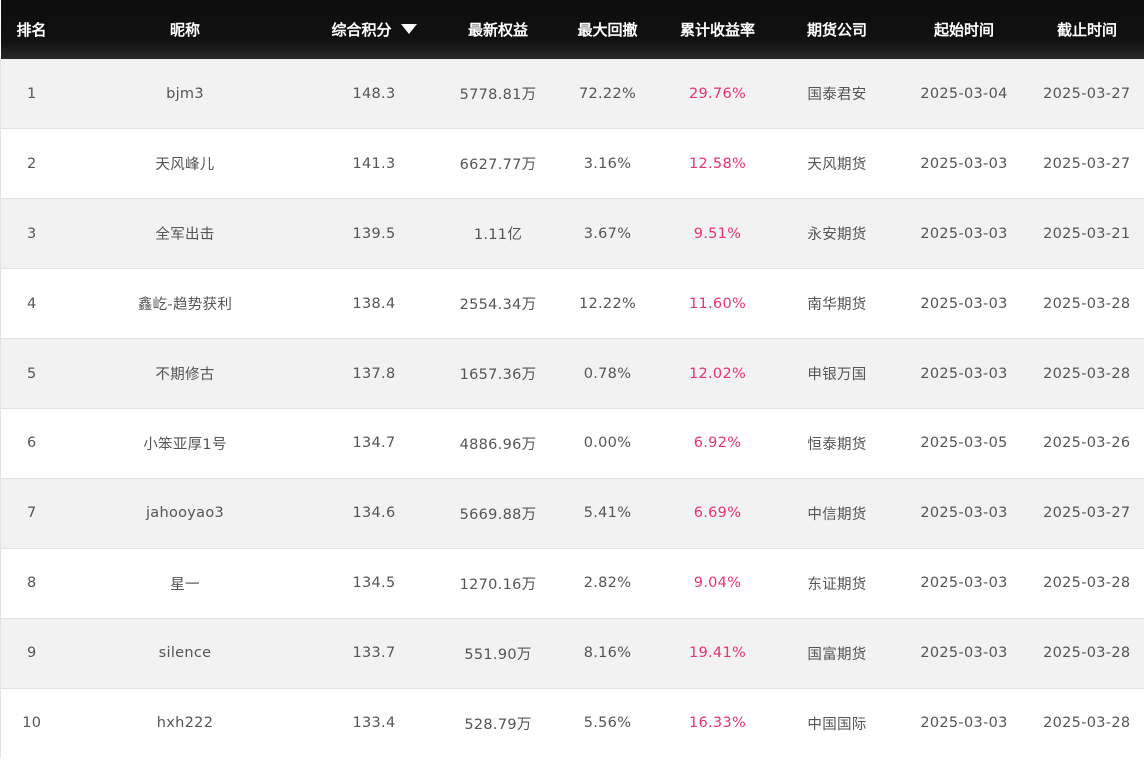 The height and width of the screenshot is (760, 1144). I want to click on return-cell: 16.33%, so click(717, 722).